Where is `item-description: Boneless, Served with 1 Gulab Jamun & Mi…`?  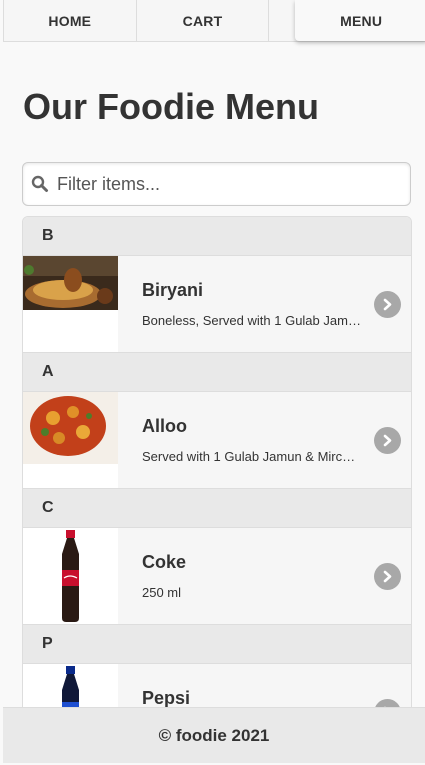 item-description: Boneless, Served with 1 Gulab Jamun & Mi… is located at coordinates (252, 320).